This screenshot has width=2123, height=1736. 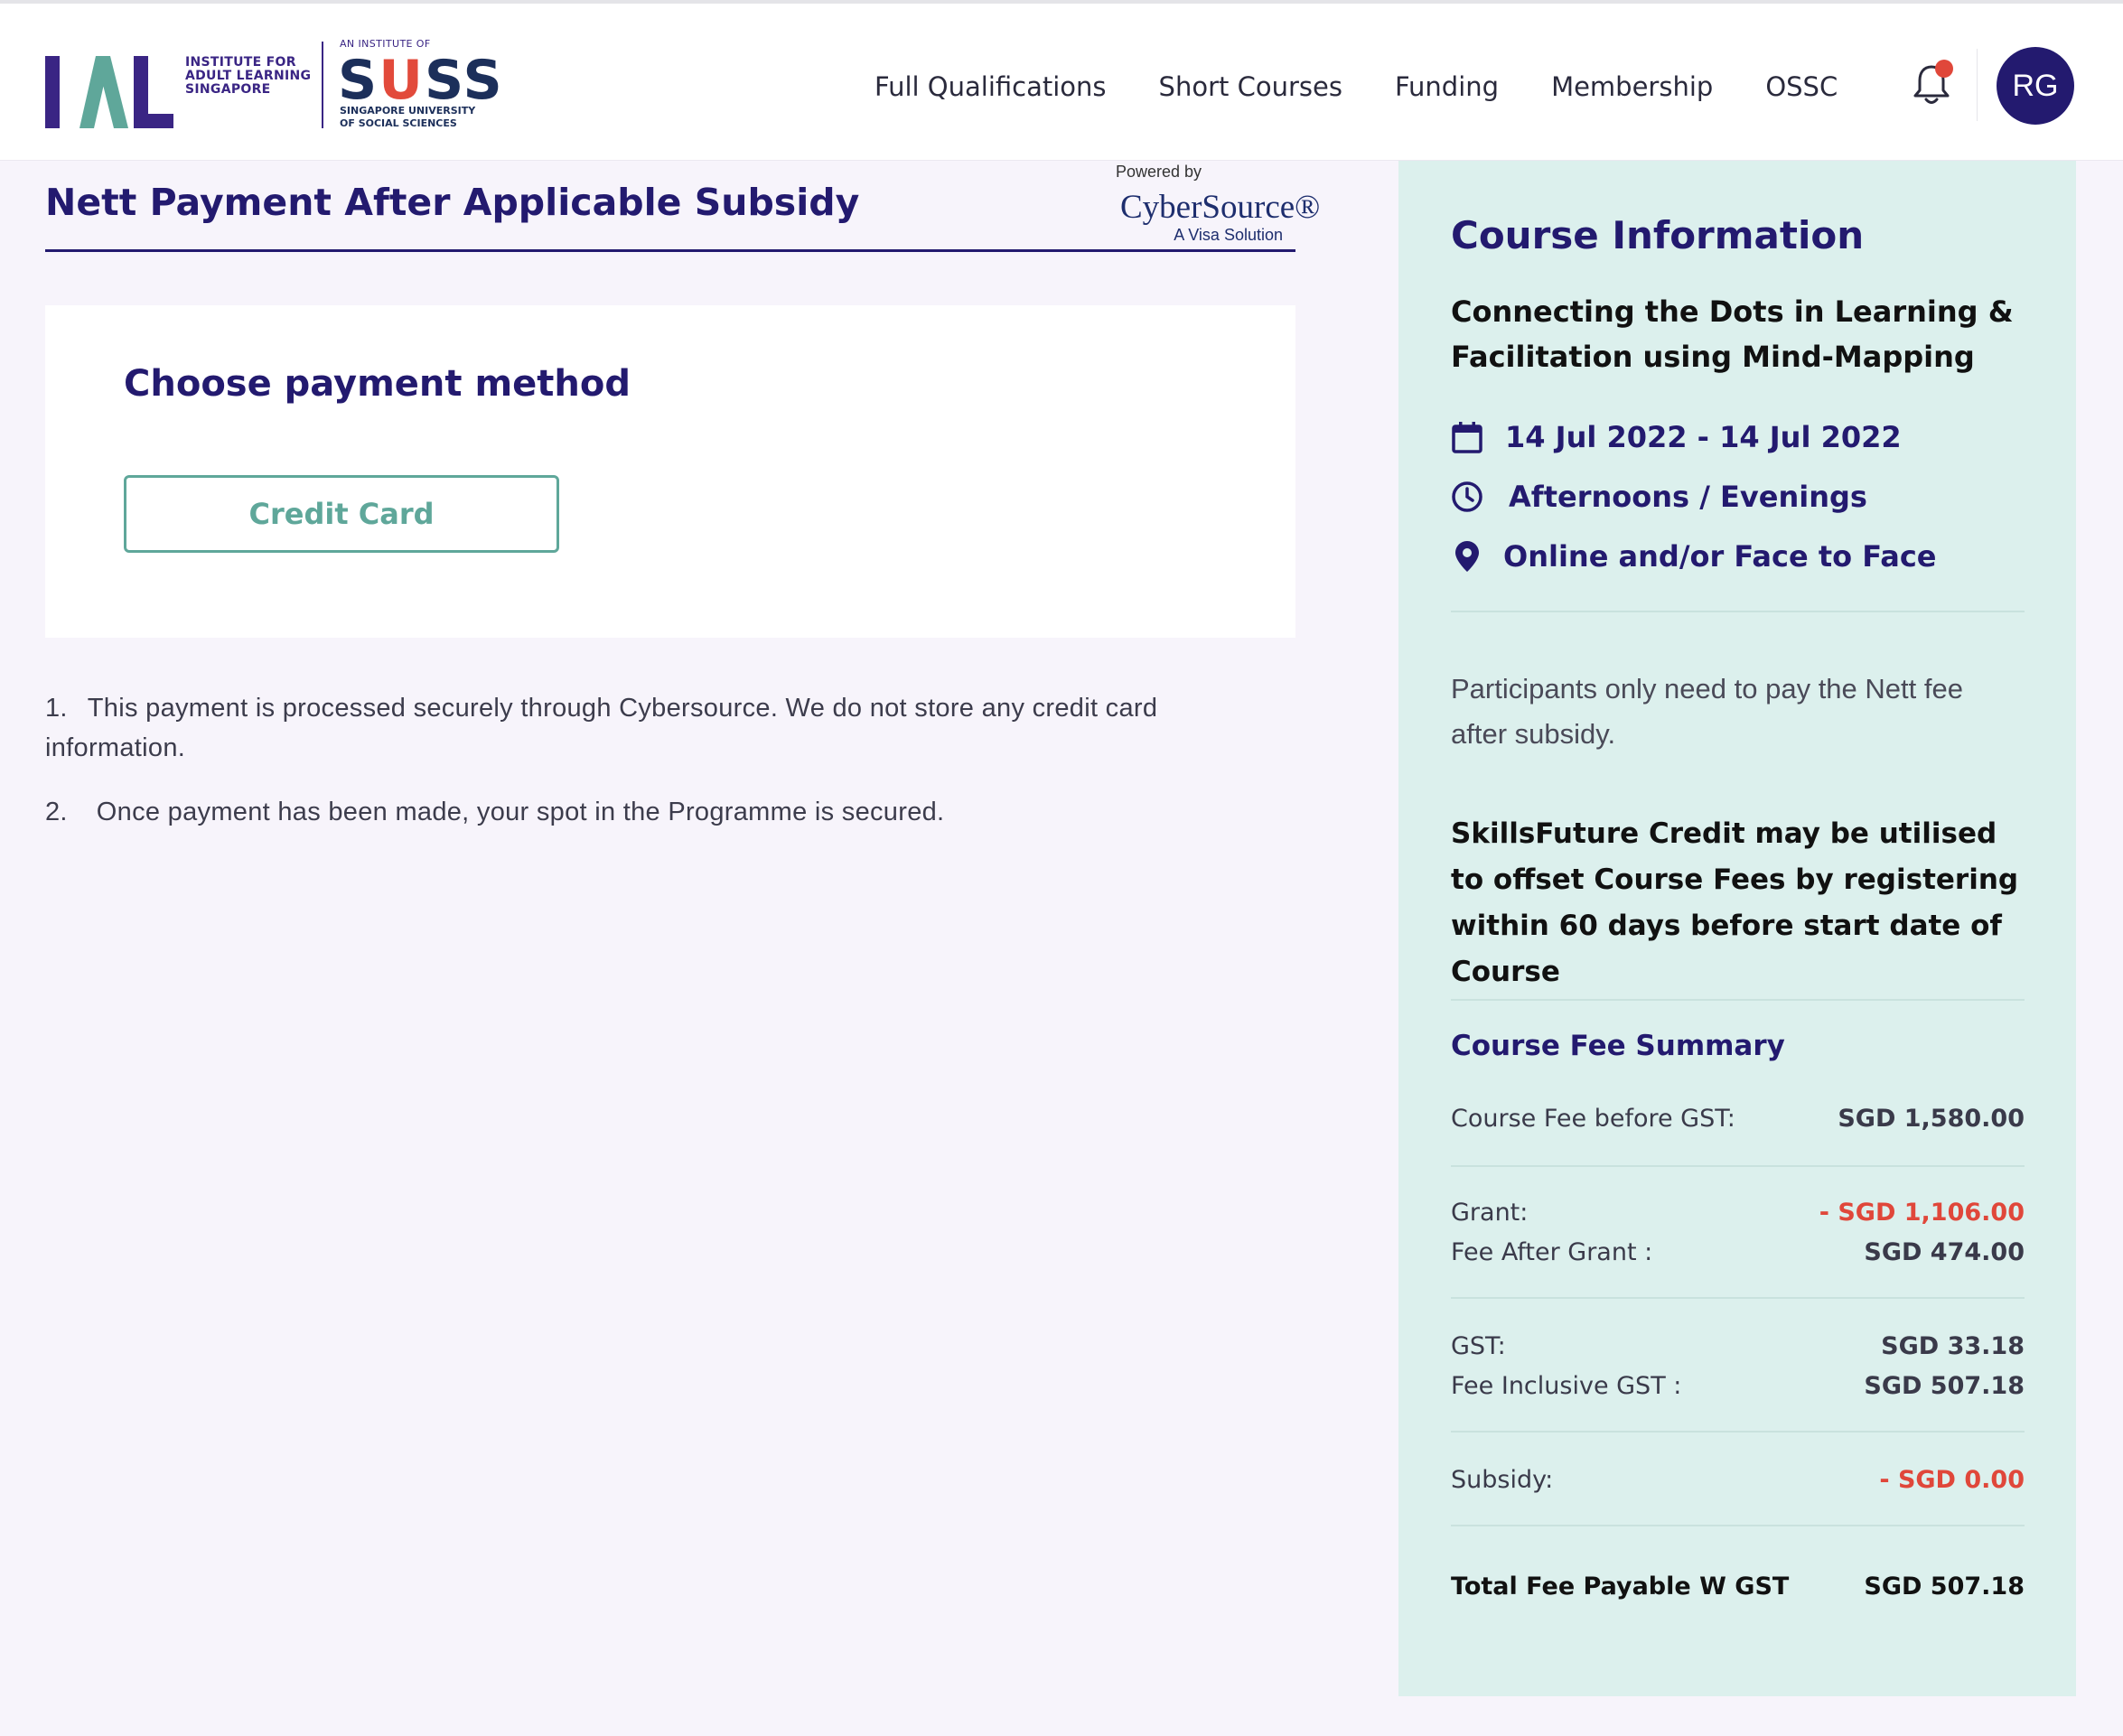 What do you see at coordinates (1228, 235) in the screenshot?
I see `cybersource-tagline: A Visa Solution` at bounding box center [1228, 235].